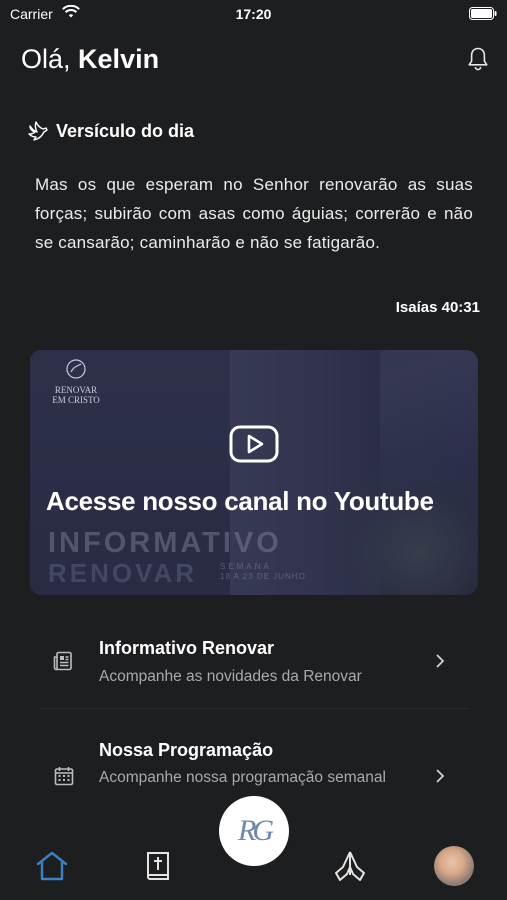 The image size is (507, 900). Describe the element at coordinates (125, 130) in the screenshot. I see `verse-title: Versículo do dia` at that location.